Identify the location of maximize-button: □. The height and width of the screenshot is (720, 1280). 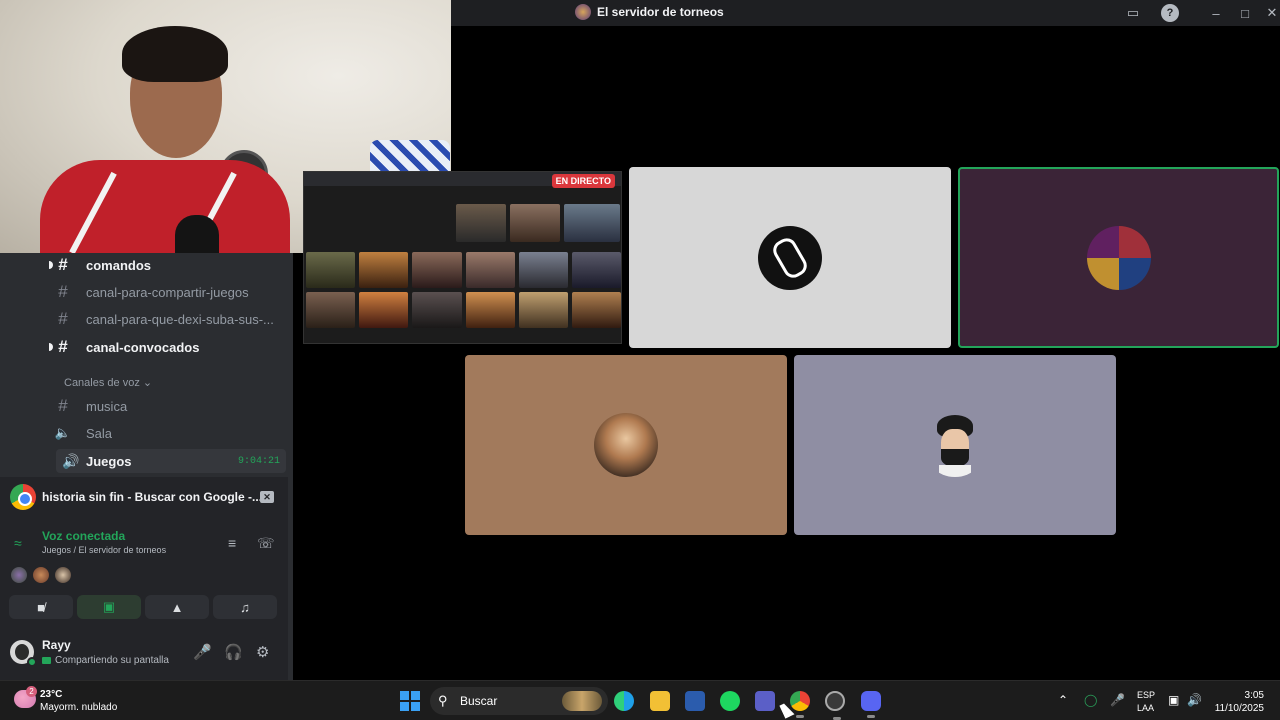
(1245, 13).